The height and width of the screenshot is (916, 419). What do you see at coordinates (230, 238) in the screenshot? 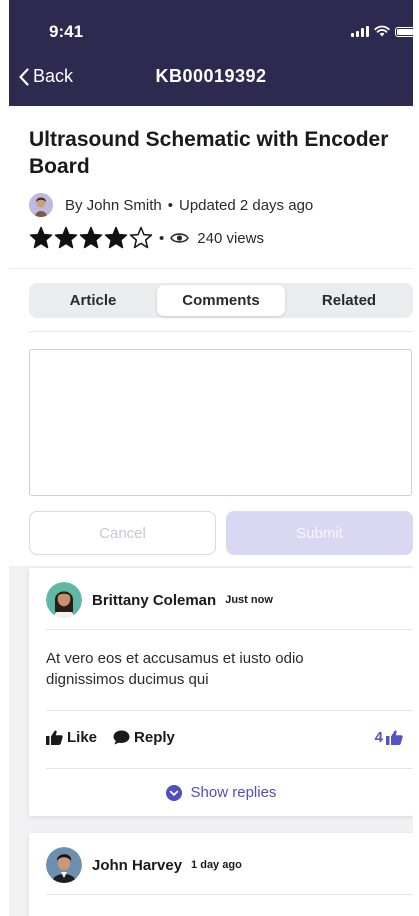
I see `views-count: 240 views` at bounding box center [230, 238].